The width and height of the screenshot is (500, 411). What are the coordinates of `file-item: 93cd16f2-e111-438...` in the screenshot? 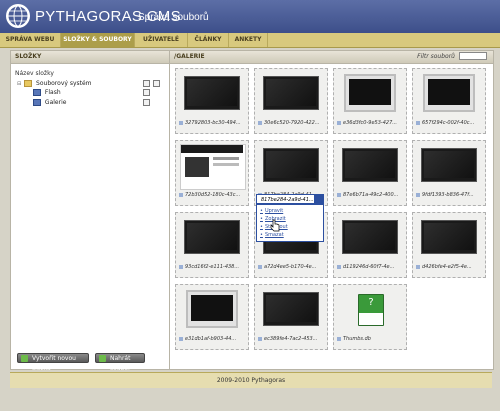 It's located at (212, 245).